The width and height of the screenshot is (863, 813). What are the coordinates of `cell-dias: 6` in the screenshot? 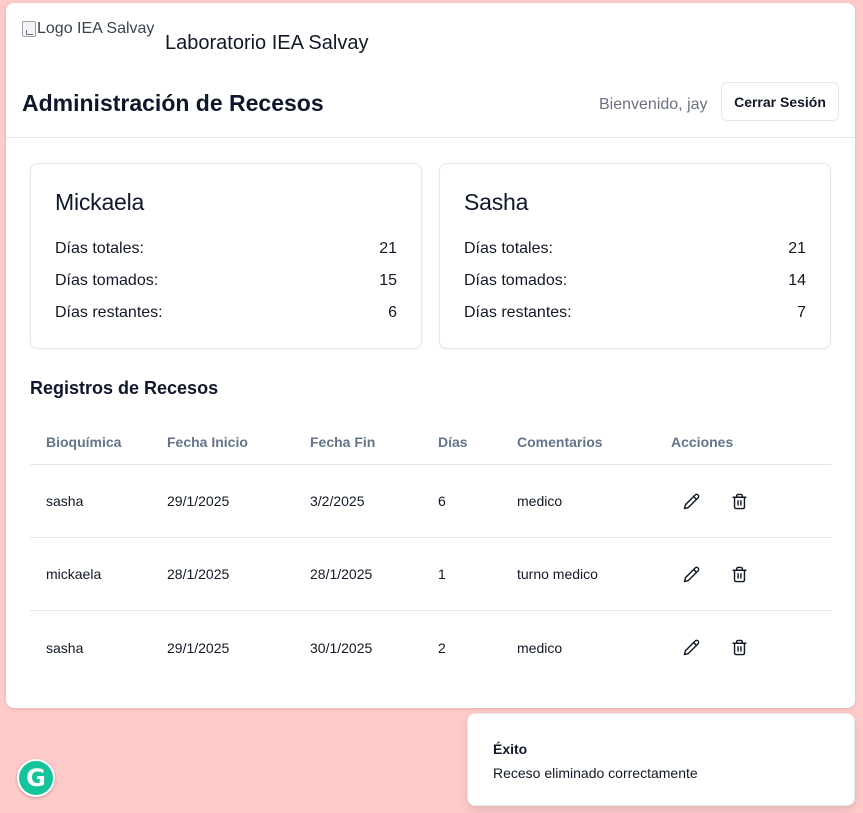 It's located at (442, 501).